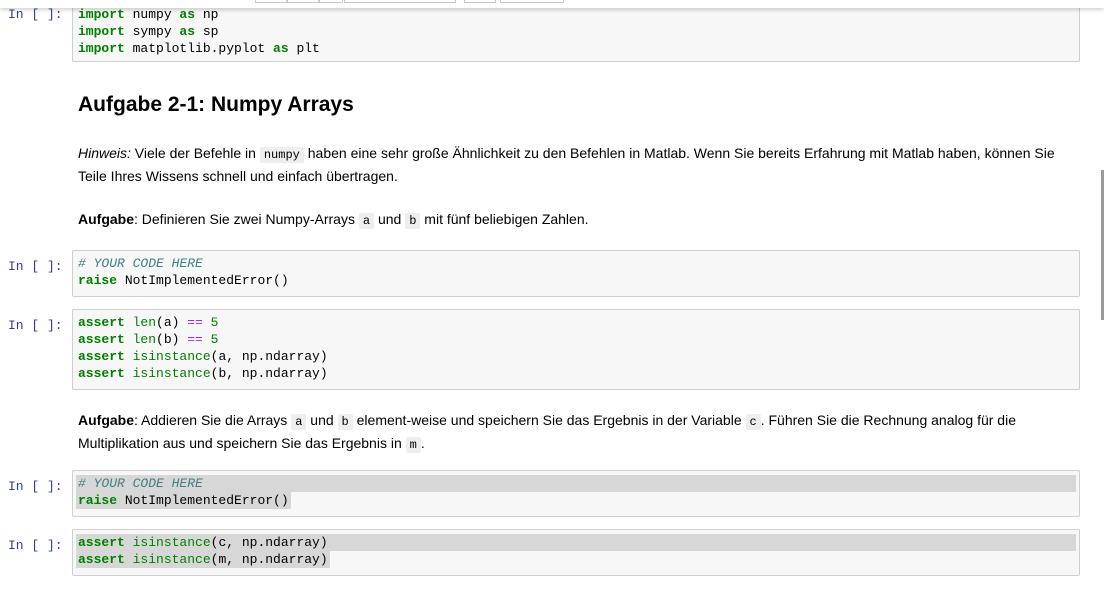  What do you see at coordinates (576, 322) in the screenshot?
I see `code-line: assert len(a) == 5` at bounding box center [576, 322].